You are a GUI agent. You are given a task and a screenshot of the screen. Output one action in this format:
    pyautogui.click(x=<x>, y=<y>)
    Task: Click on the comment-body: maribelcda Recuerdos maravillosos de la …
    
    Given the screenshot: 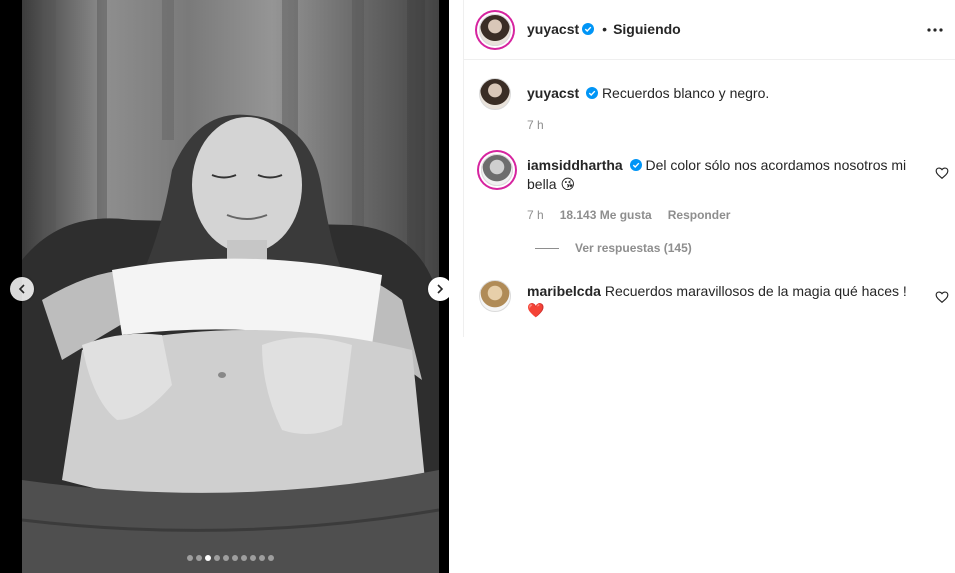 What is the action you would take?
    pyautogui.click(x=719, y=301)
    